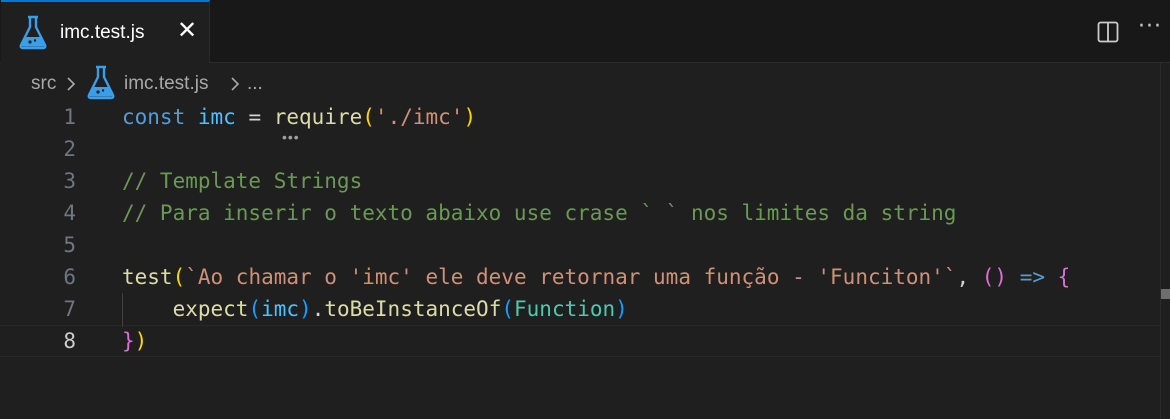 This screenshot has width=1170, height=419. Describe the element at coordinates (254, 117) in the screenshot. I see `code-token: =` at that location.